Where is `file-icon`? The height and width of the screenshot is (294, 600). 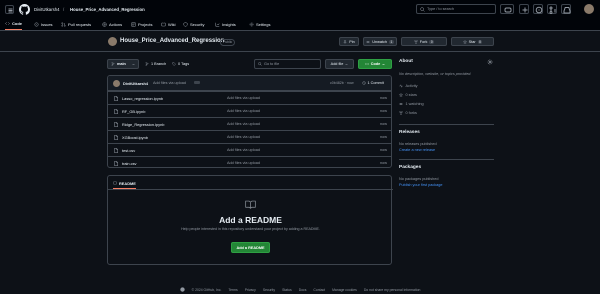 file-icon is located at coordinates (116, 150).